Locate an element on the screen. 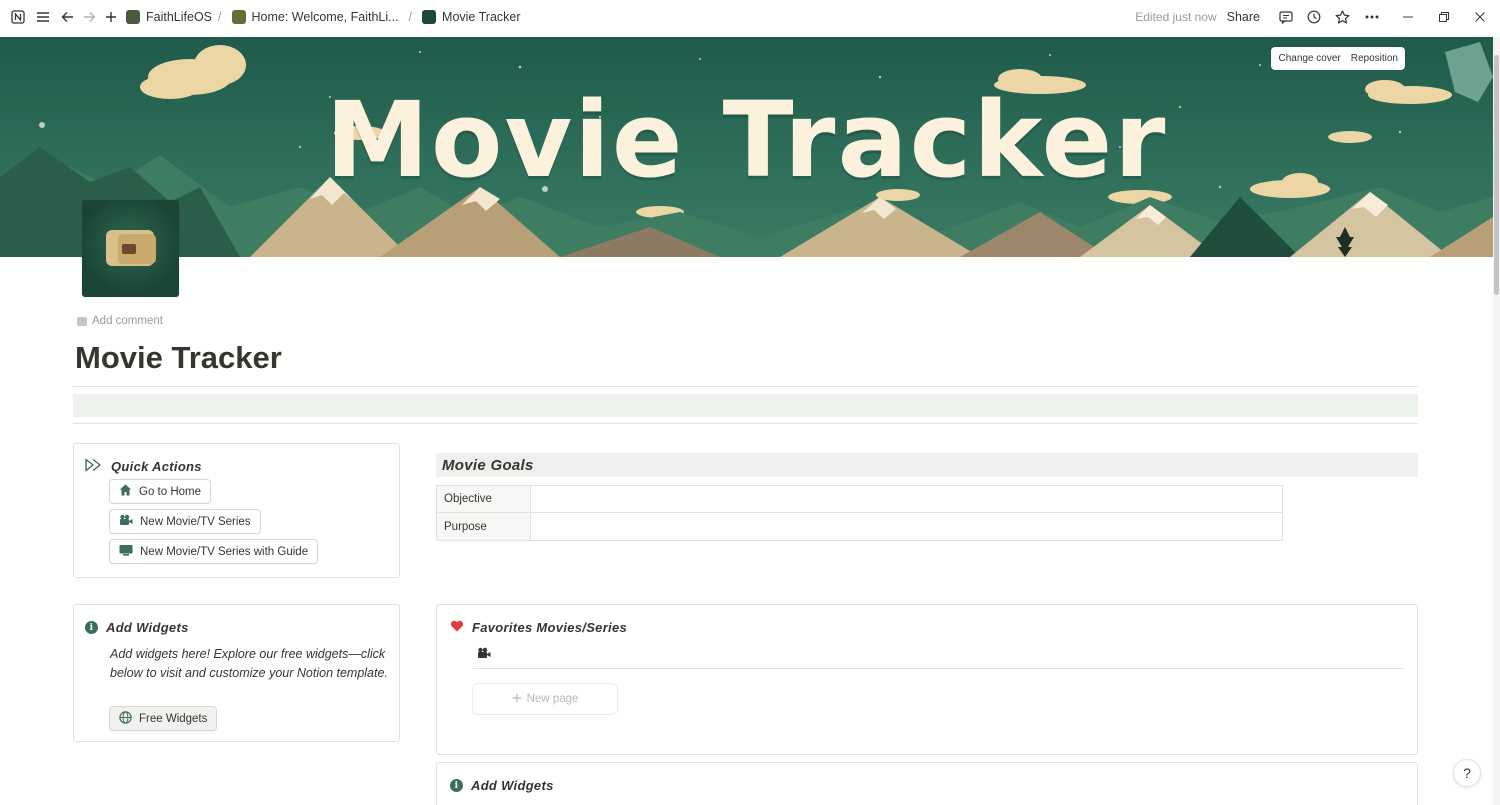 The height and width of the screenshot is (805, 1500). help-button: ? is located at coordinates (1467, 773).